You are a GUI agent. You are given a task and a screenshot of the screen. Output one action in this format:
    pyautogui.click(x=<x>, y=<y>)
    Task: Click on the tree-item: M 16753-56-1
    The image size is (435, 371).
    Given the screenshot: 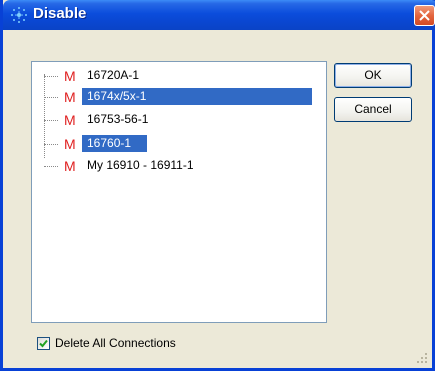 What is the action you would take?
    pyautogui.click(x=177, y=120)
    